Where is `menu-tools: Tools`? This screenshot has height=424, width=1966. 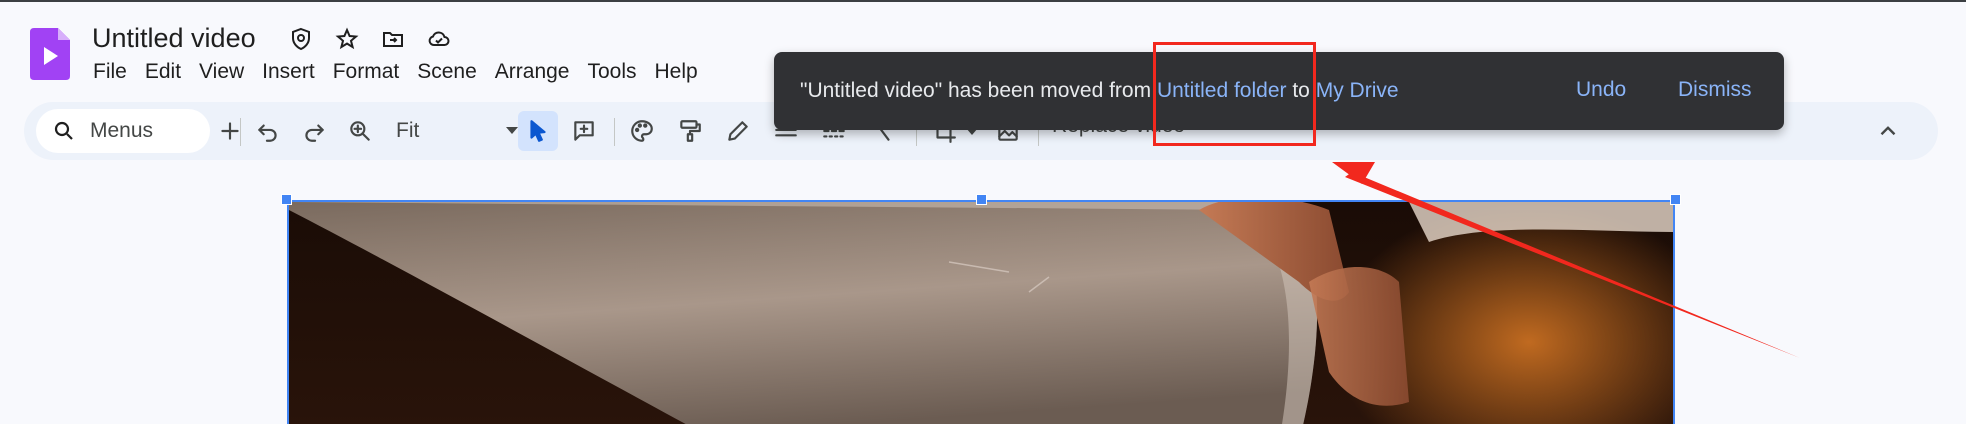 menu-tools: Tools is located at coordinates (611, 72).